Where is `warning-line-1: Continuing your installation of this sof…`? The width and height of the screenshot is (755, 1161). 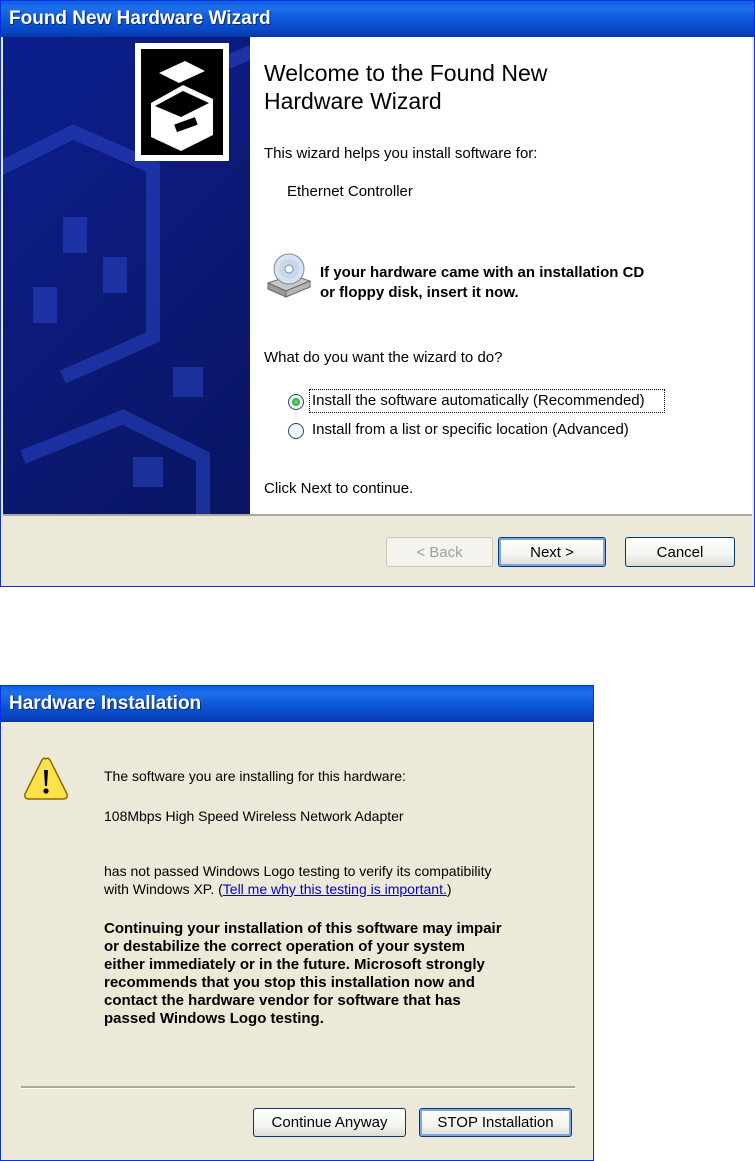
warning-line-1: Continuing your installation of this sof… is located at coordinates (303, 928).